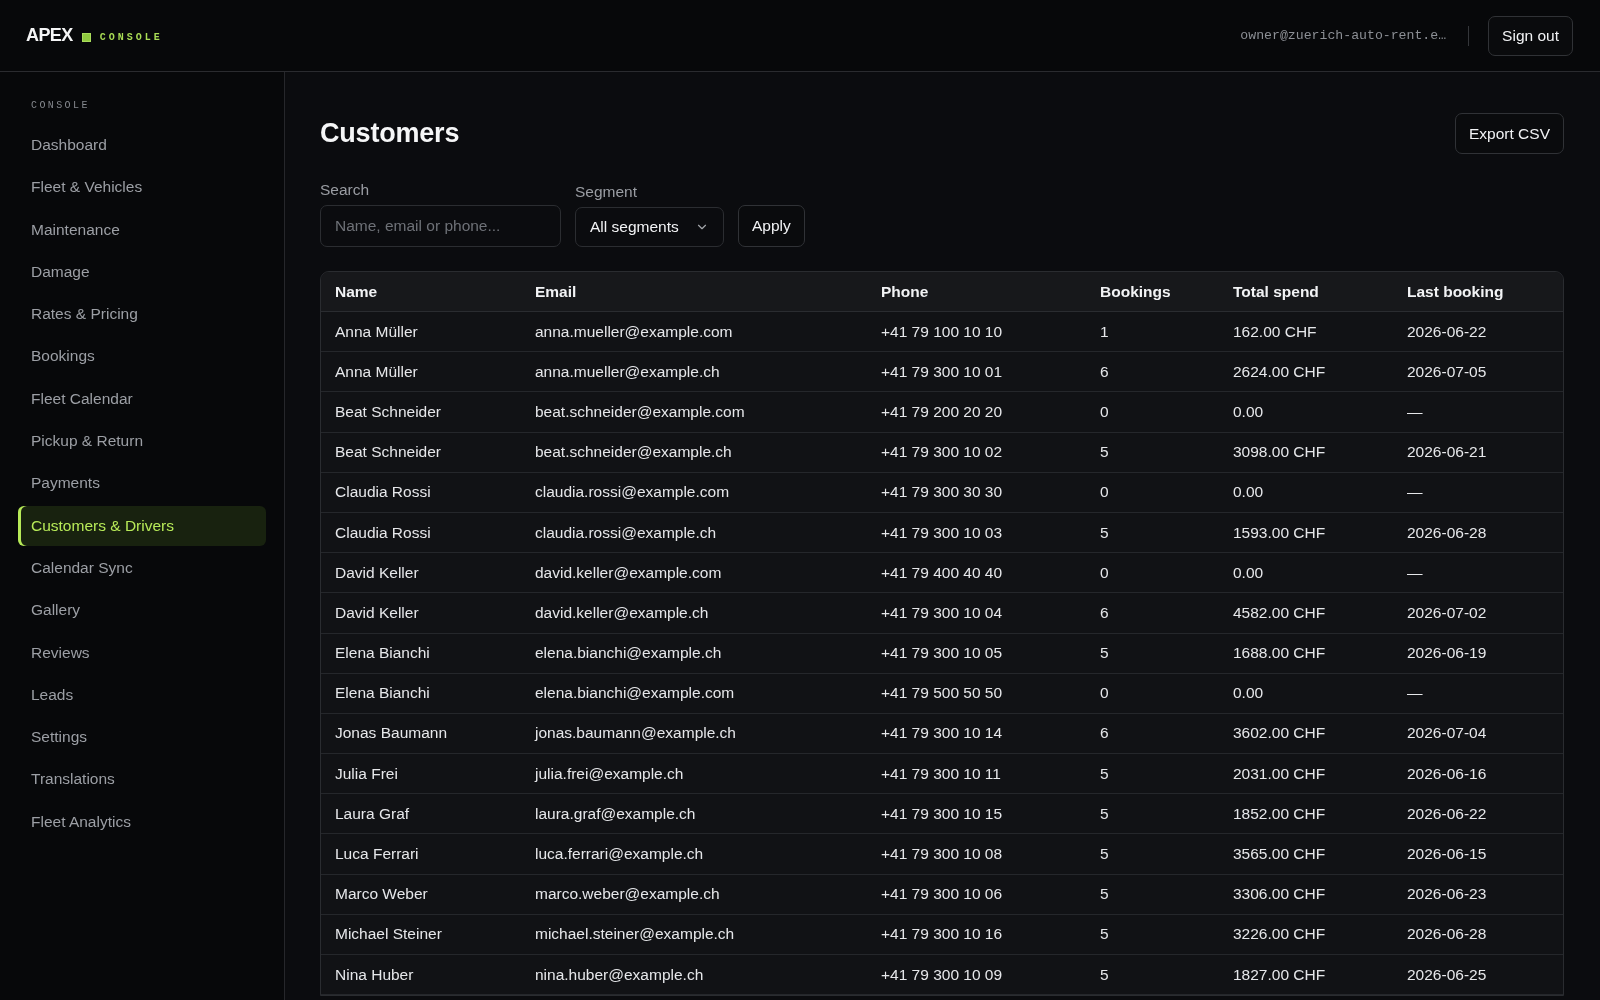 This screenshot has height=1000, width=1600. Describe the element at coordinates (142, 610) in the screenshot. I see `sidebar-item: Gallery` at that location.